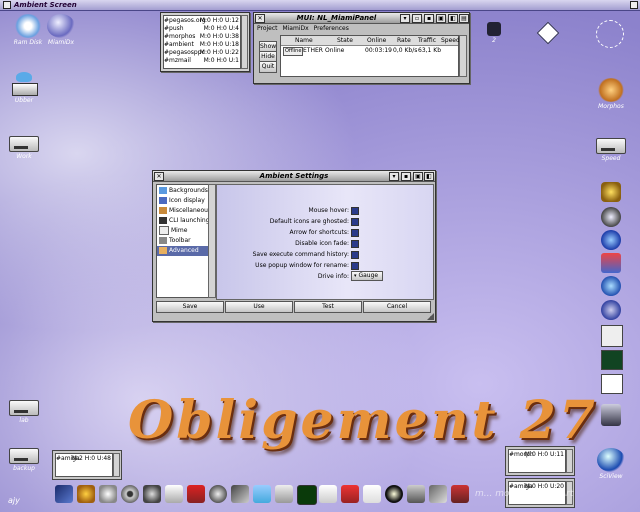  What do you see at coordinates (319, 232) in the screenshot?
I see `option-label: Arrow for shortcuts:` at bounding box center [319, 232].